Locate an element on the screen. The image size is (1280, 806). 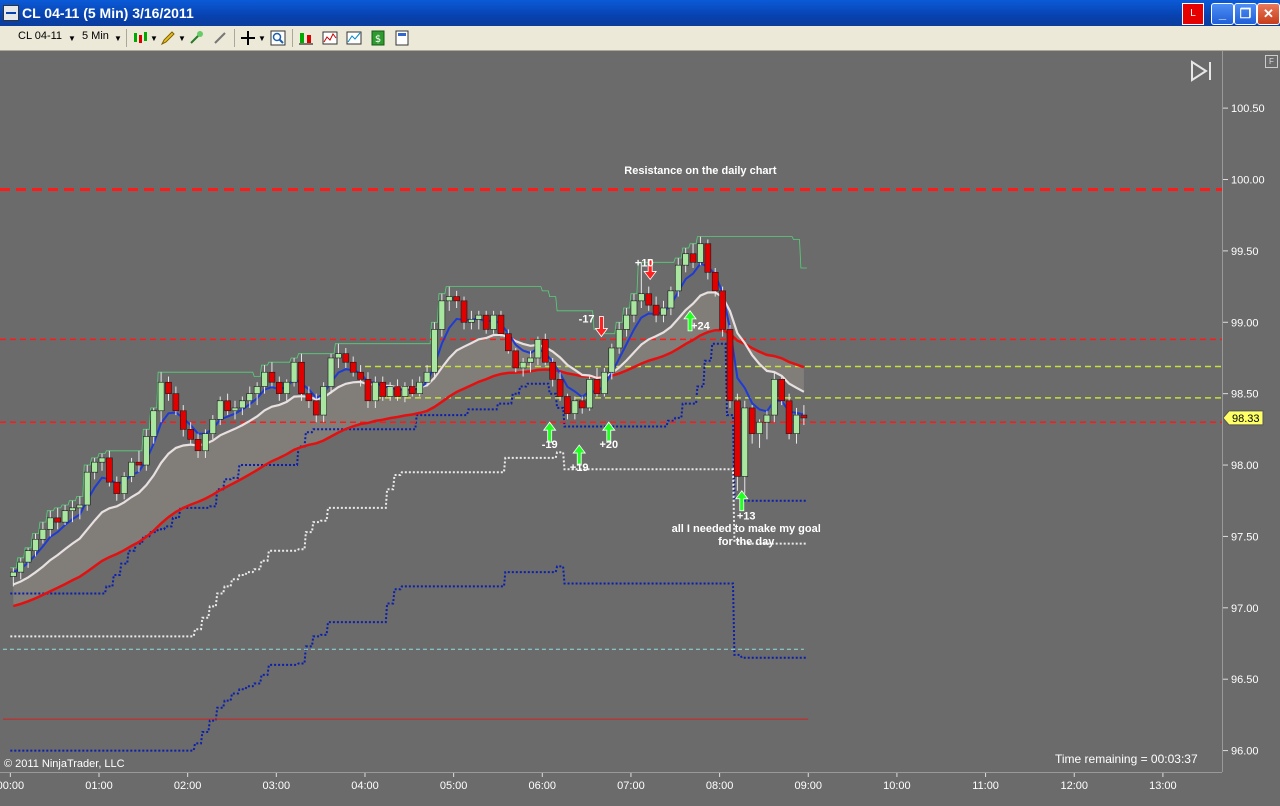
dollar-icon: $ is located at coordinates (378, 38).